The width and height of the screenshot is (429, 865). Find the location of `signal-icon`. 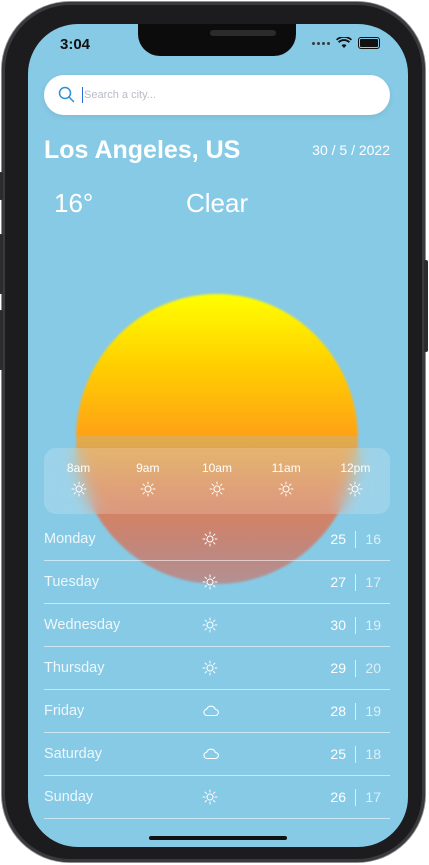

signal-icon is located at coordinates (321, 43).